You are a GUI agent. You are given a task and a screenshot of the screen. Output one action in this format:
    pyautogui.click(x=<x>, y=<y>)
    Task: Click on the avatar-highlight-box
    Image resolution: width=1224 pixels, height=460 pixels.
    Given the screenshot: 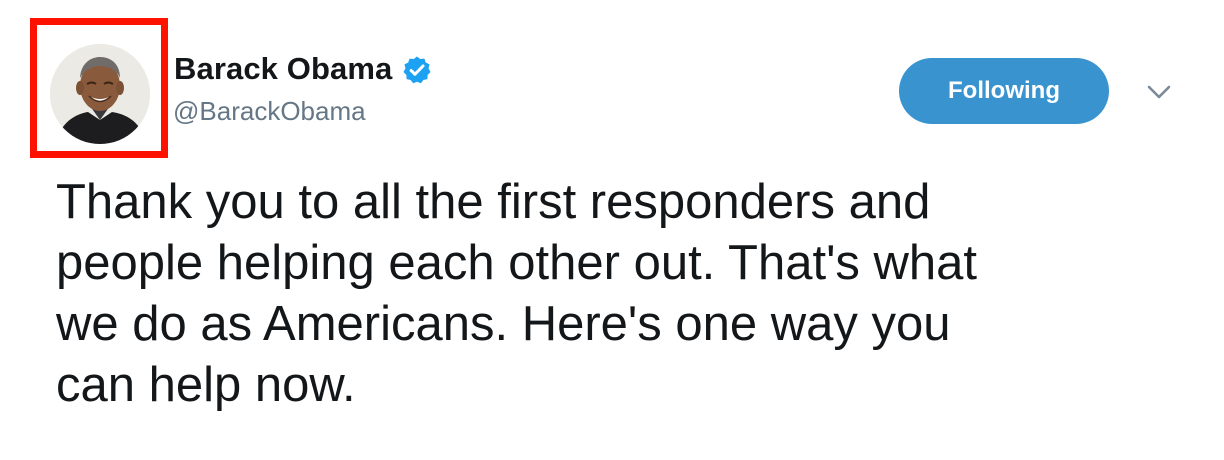 What is the action you would take?
    pyautogui.click(x=99, y=88)
    